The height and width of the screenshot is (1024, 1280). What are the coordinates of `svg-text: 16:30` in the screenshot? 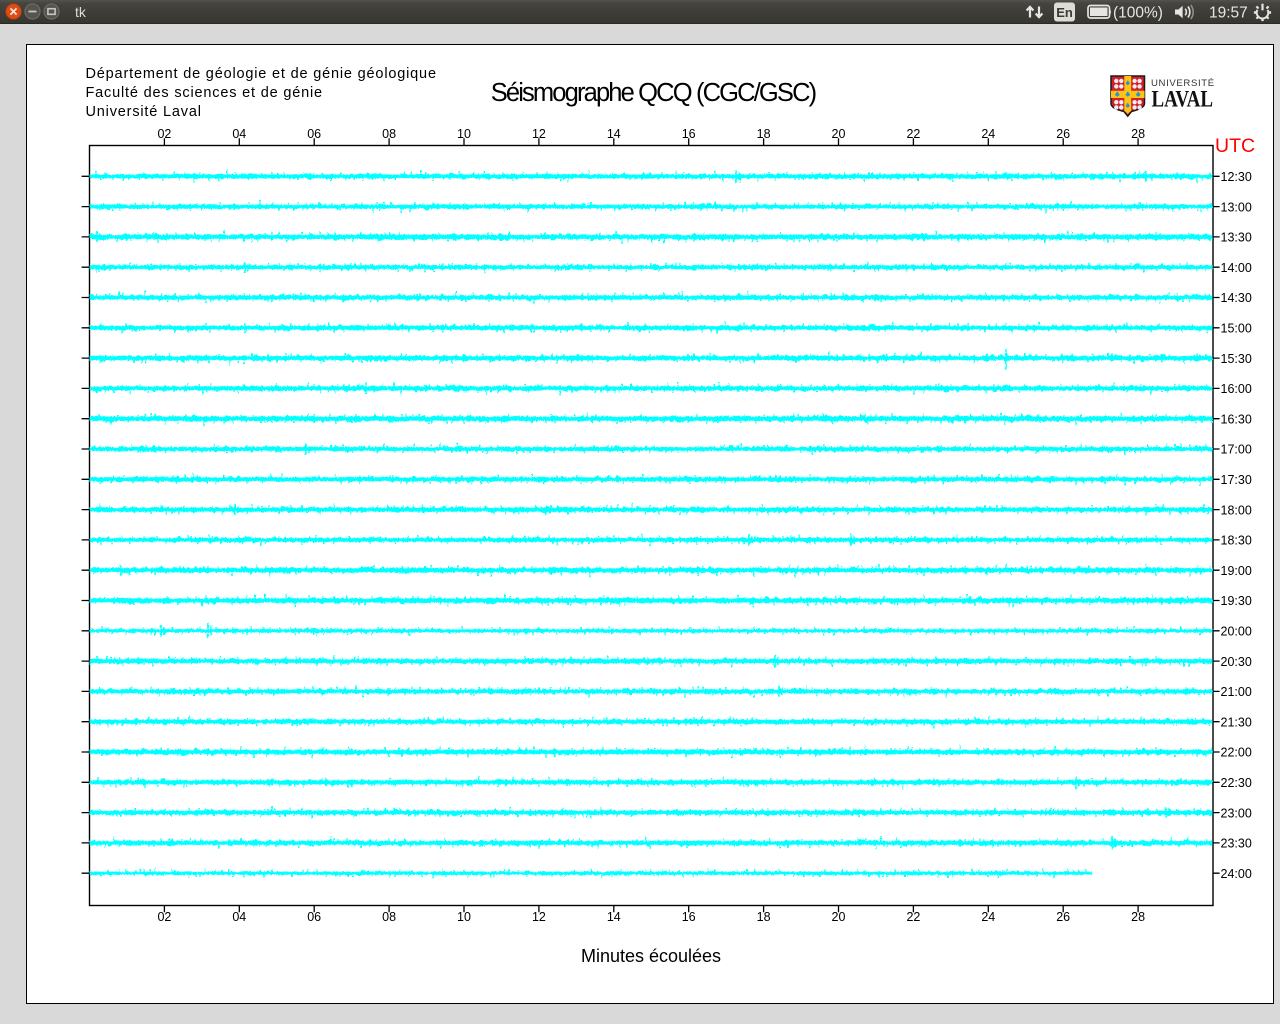 It's located at (1236, 419).